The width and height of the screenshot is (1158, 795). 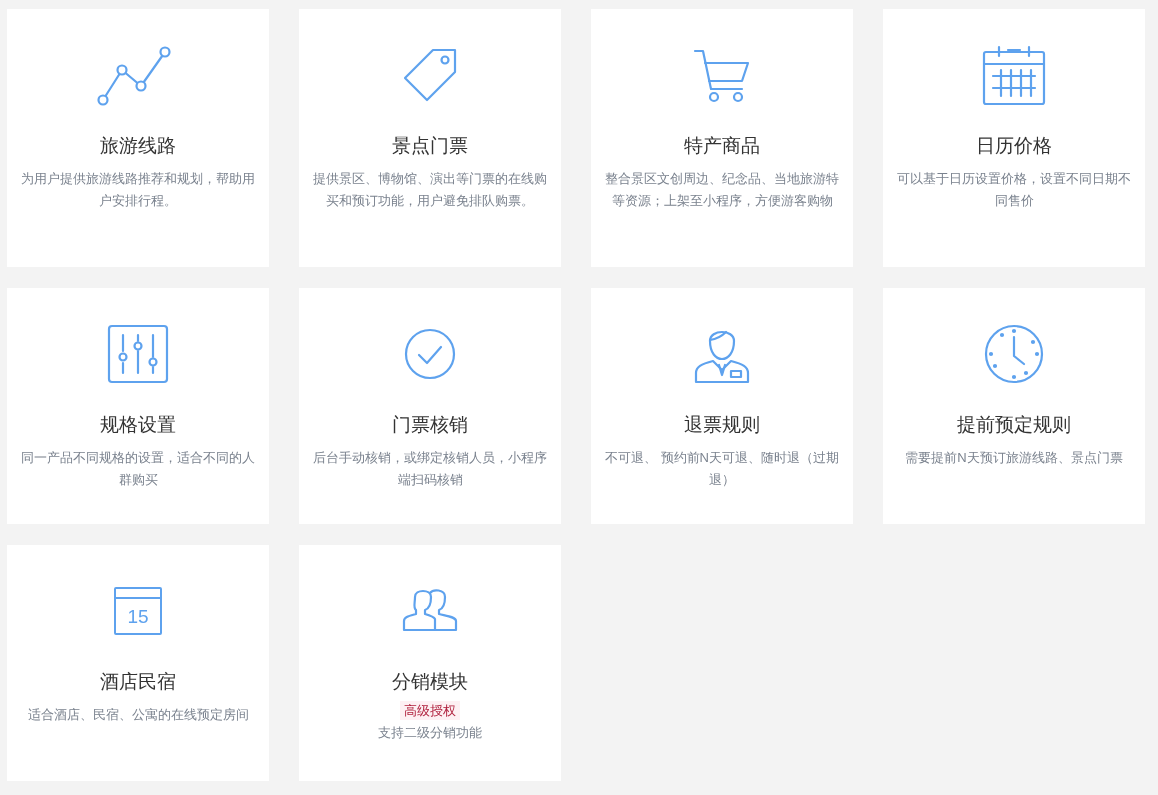 I want to click on feature-description: 适合酒店、民宿、公寓的在线预定房间, so click(x=138, y=715).